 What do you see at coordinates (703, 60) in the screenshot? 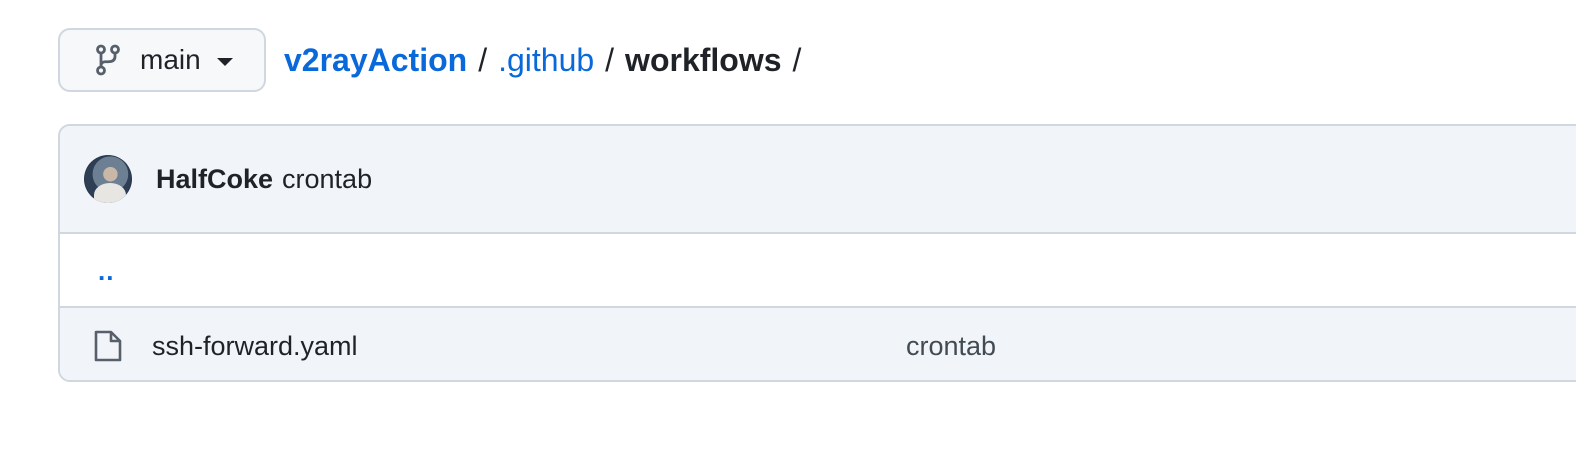
I see `breadcrumb-current-folder: workflows` at bounding box center [703, 60].